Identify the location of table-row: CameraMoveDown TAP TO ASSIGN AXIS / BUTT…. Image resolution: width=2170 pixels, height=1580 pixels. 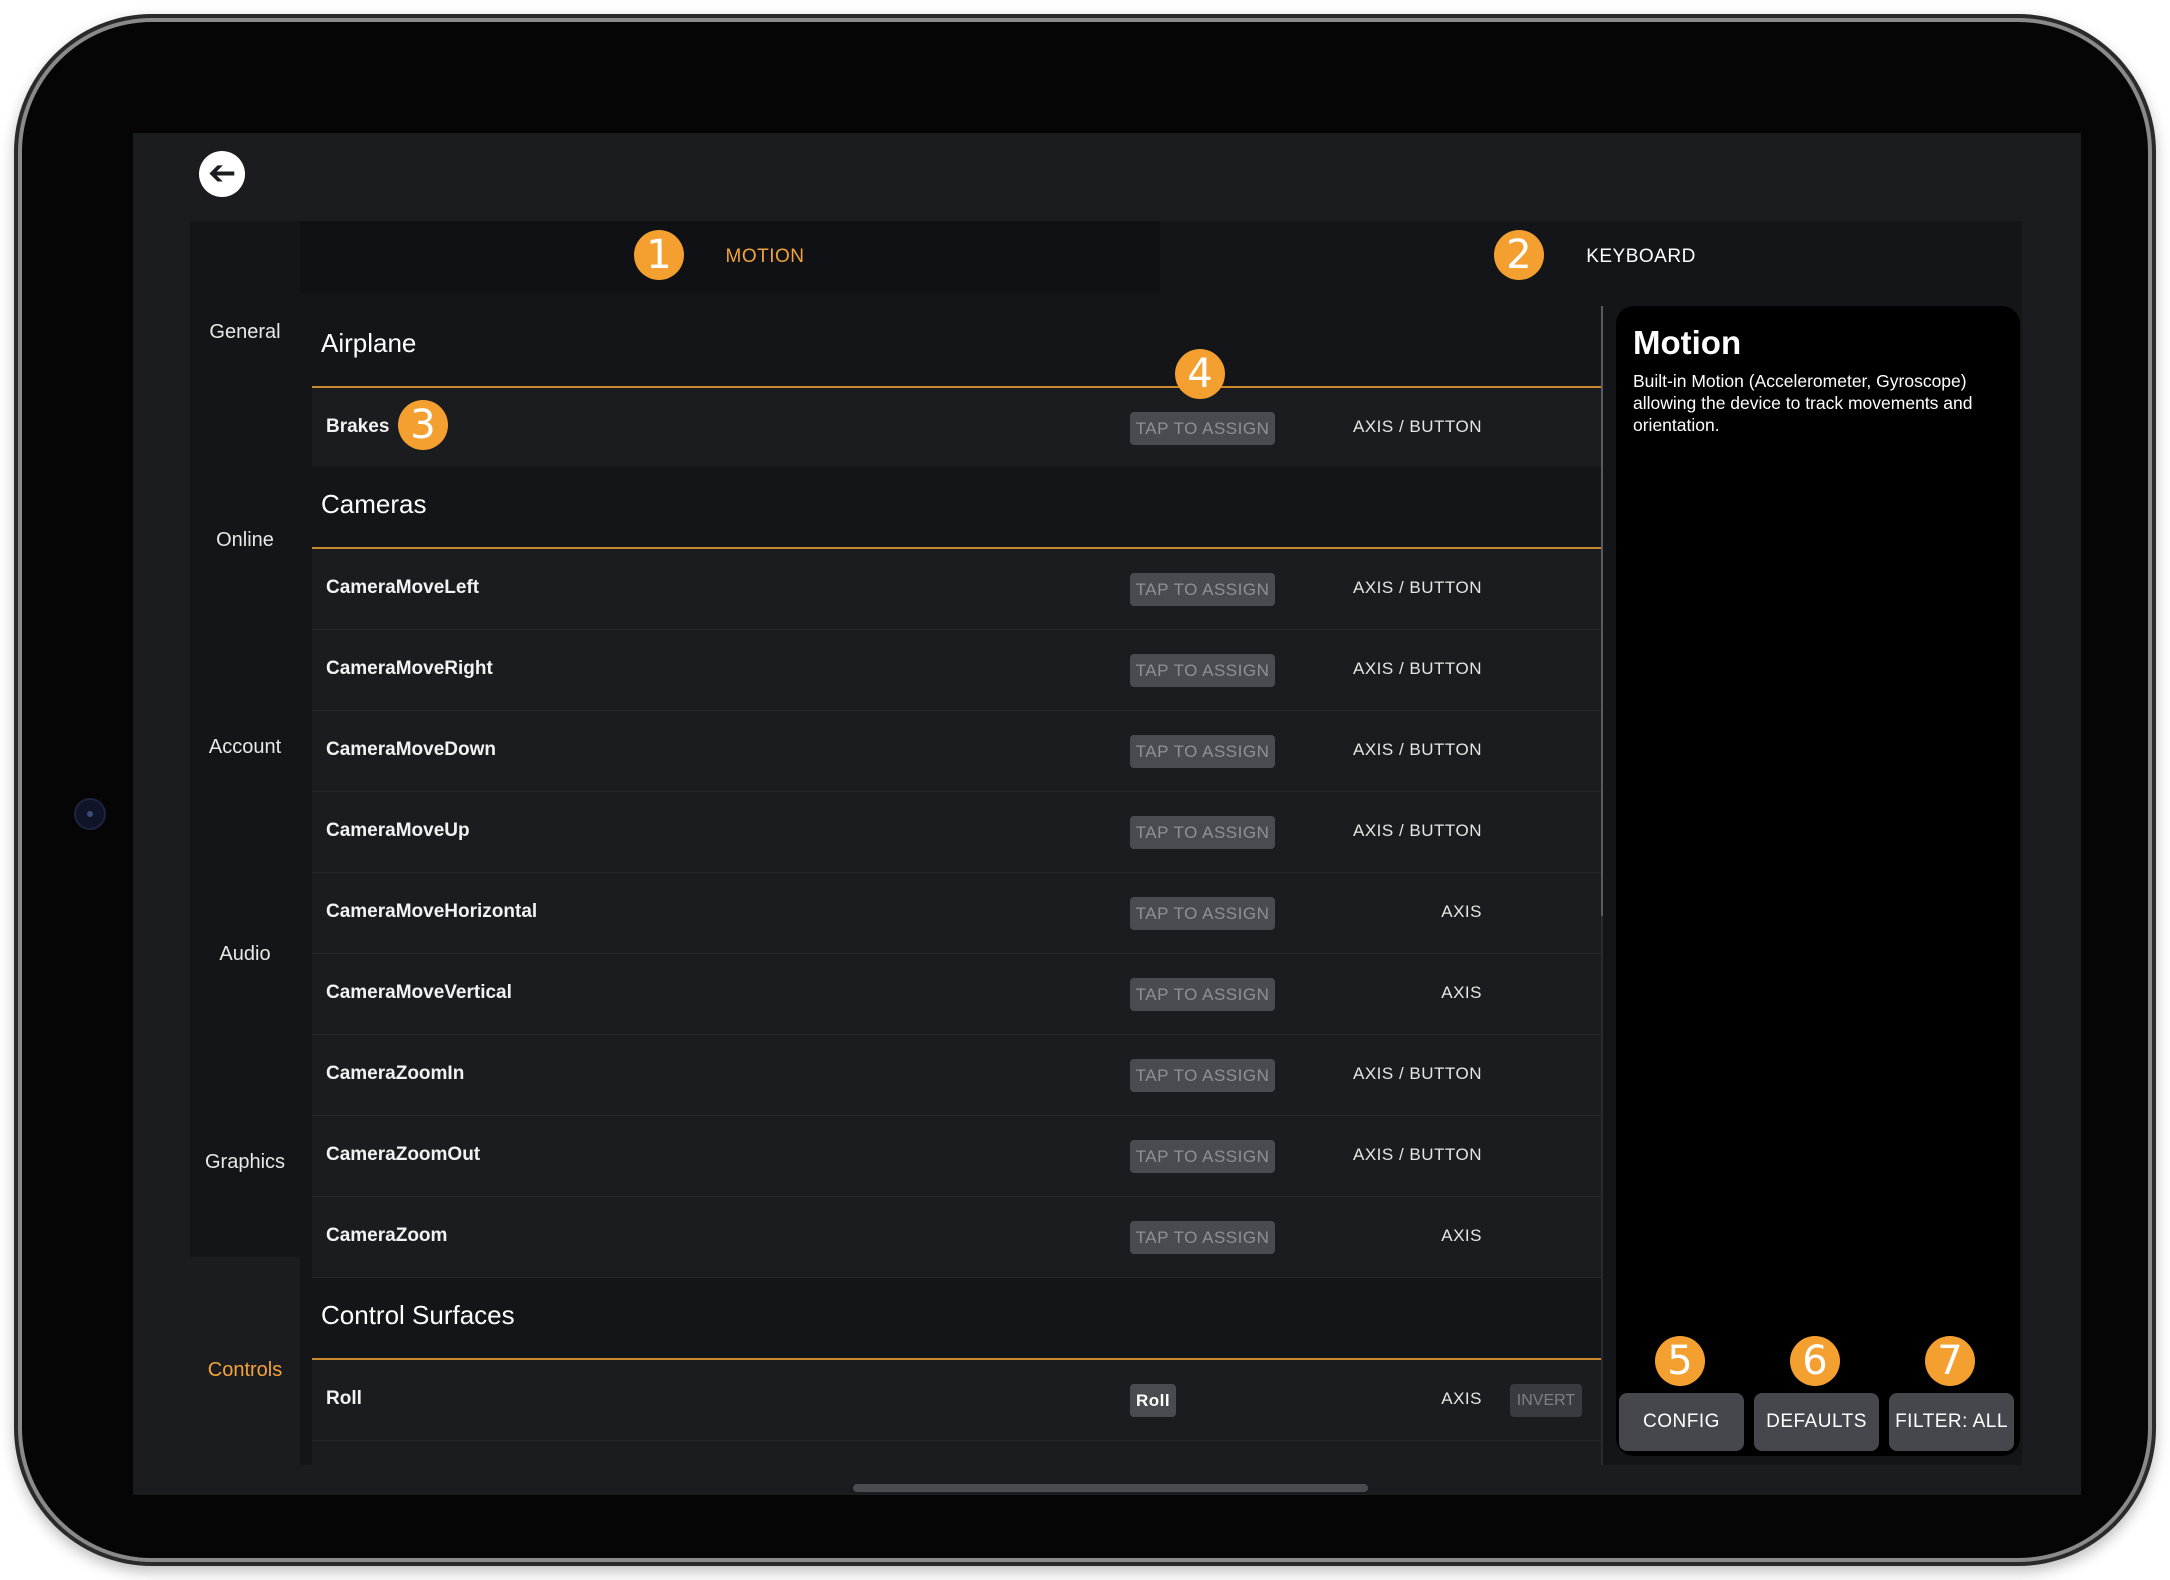
(957, 751).